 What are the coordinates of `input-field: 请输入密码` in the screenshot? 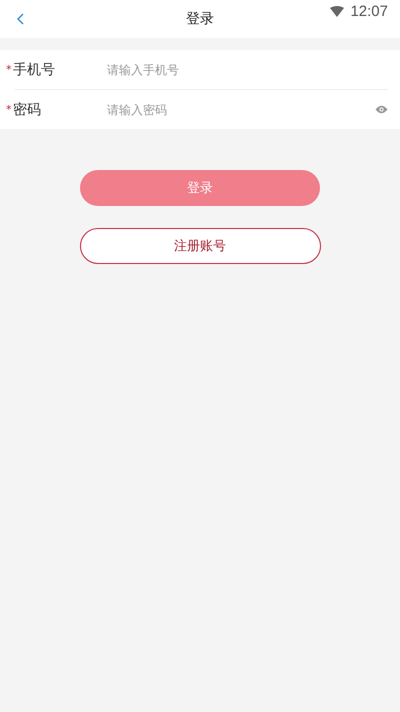 It's located at (238, 109).